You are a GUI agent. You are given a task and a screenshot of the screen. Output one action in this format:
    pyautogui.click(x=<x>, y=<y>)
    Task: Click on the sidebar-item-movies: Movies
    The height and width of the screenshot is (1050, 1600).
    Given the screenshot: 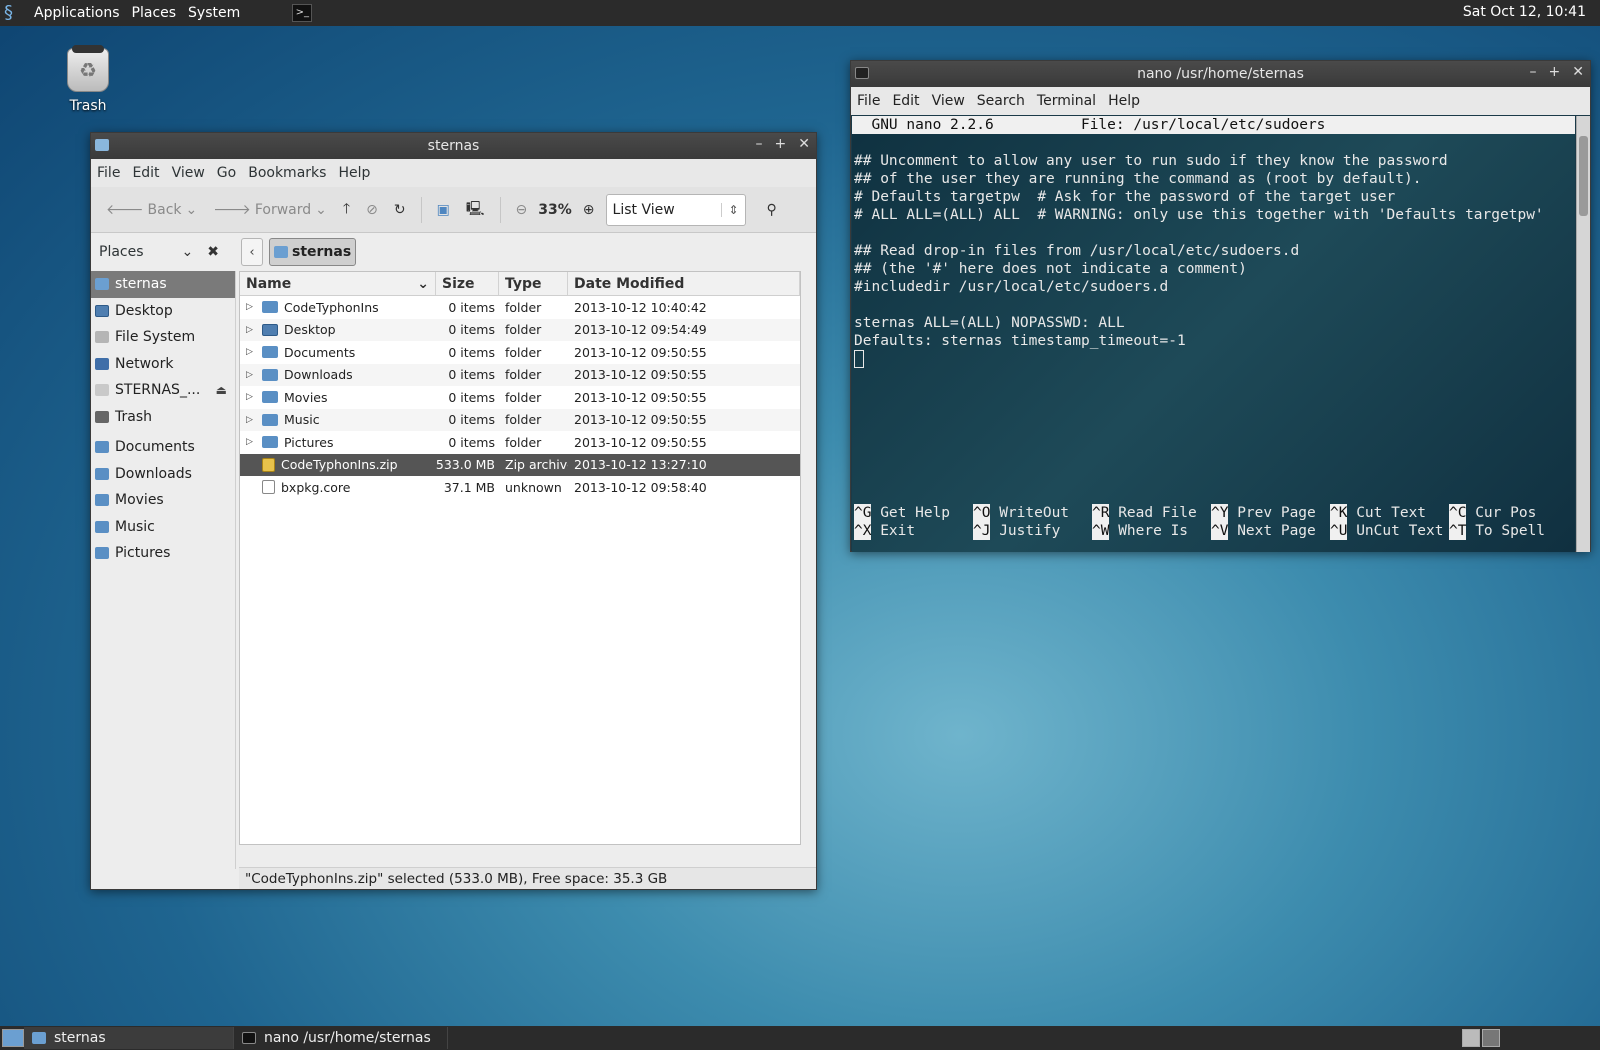 What is the action you would take?
    pyautogui.click(x=163, y=500)
    